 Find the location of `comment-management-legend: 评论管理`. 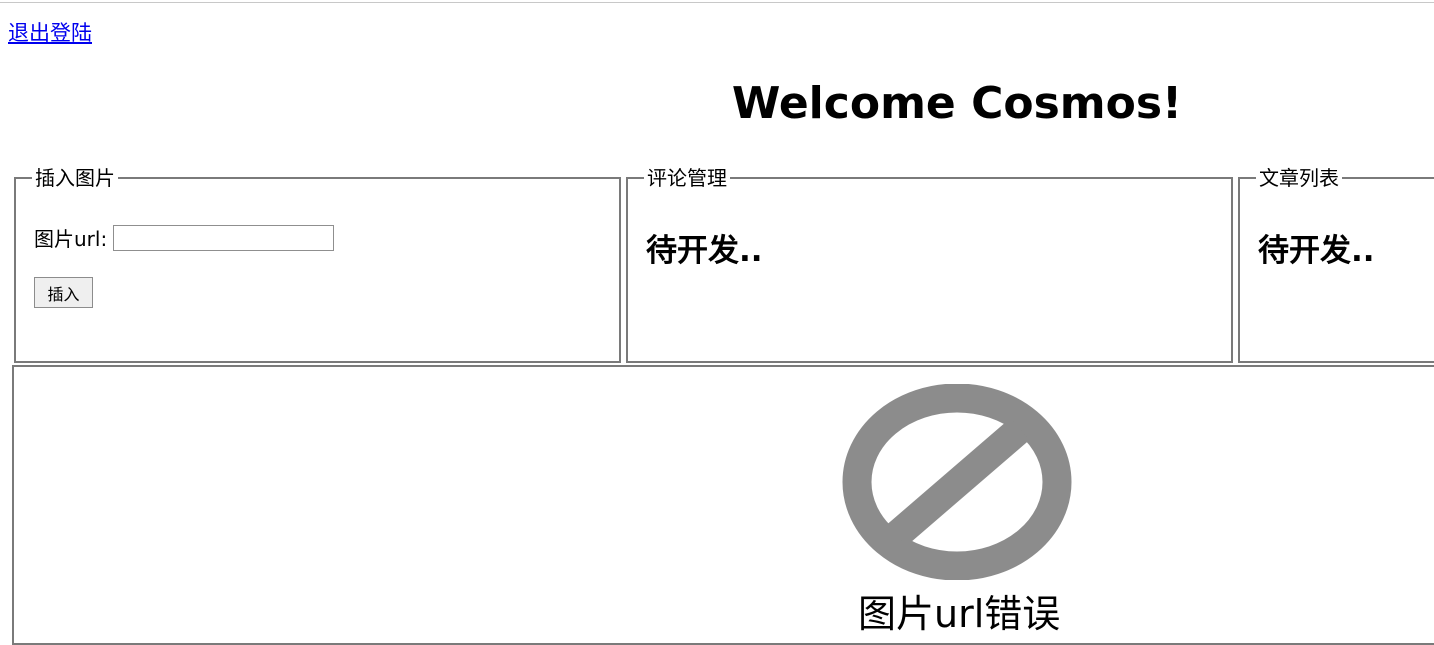

comment-management-legend: 评论管理 is located at coordinates (687, 178).